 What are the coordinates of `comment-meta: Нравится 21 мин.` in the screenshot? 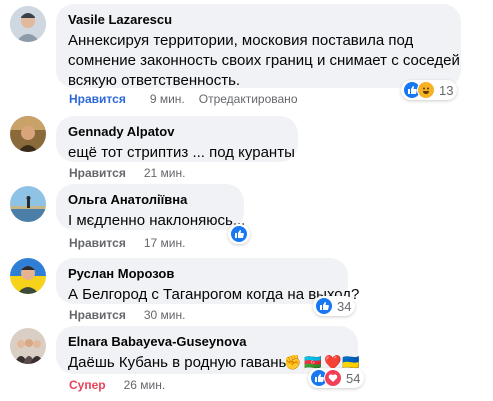 It's located at (127, 173).